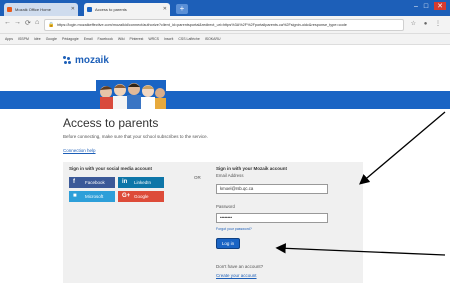 The image size is (450, 283). Describe the element at coordinates (111, 168) in the screenshot. I see `social-login-title: Sign in with your social media account` at that location.